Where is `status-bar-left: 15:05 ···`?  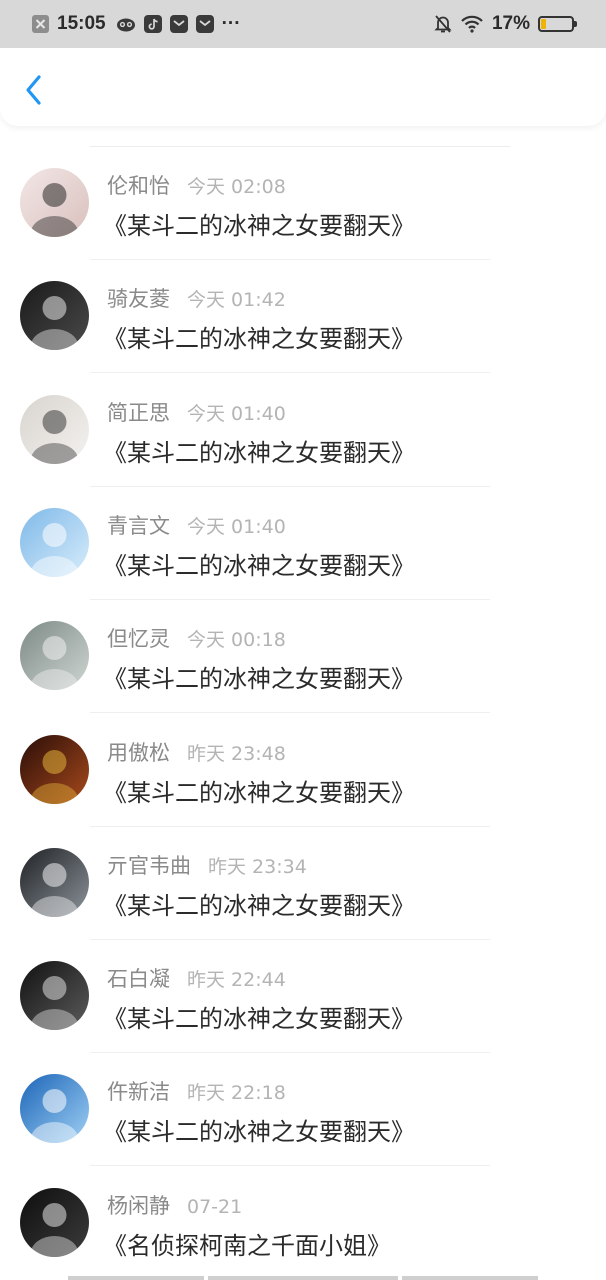 status-bar-left: 15:05 ··· is located at coordinates (136, 24).